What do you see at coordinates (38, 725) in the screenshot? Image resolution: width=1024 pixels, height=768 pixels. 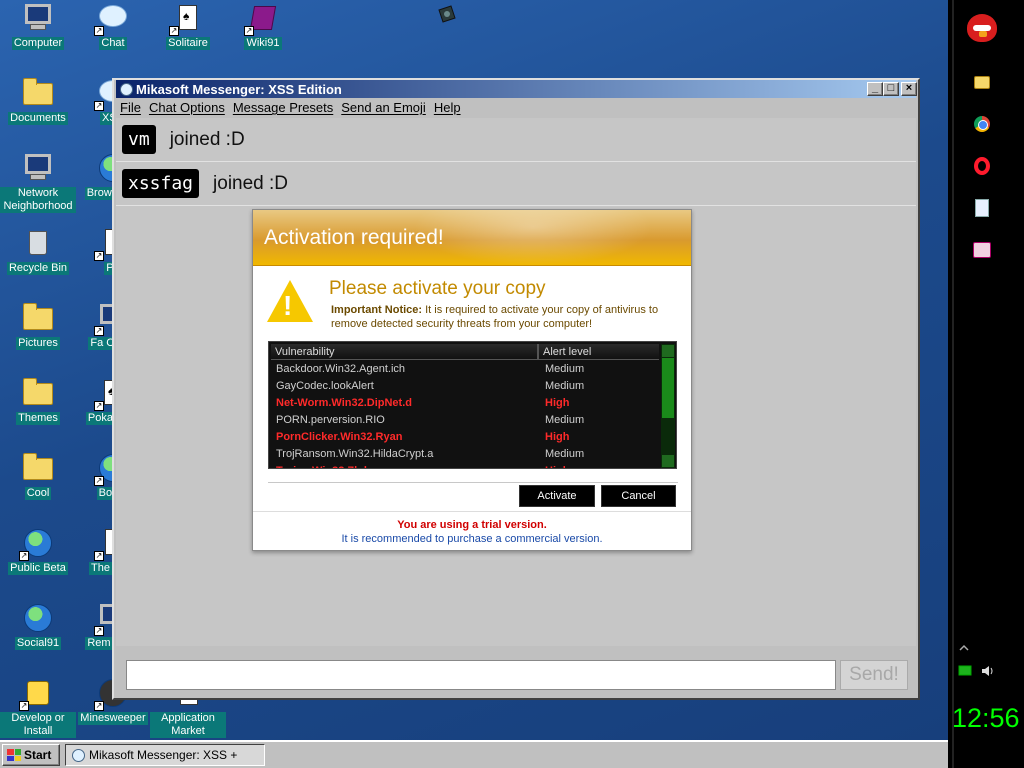 I see `desktop-icon-label: Develop or Install` at bounding box center [38, 725].